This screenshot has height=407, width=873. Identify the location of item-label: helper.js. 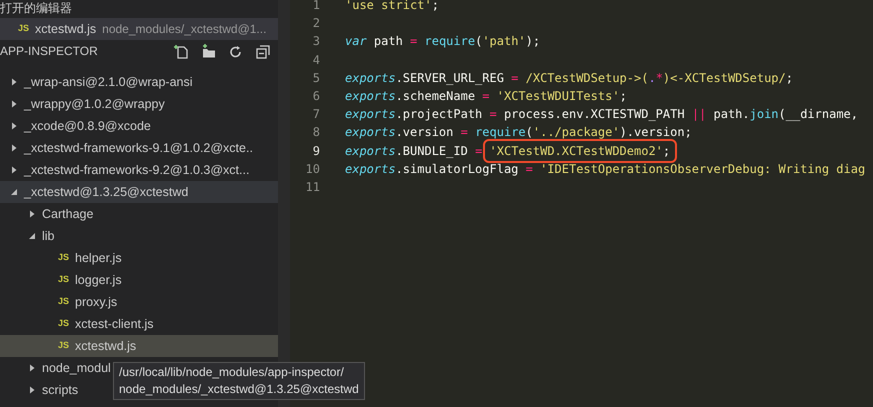
(98, 258).